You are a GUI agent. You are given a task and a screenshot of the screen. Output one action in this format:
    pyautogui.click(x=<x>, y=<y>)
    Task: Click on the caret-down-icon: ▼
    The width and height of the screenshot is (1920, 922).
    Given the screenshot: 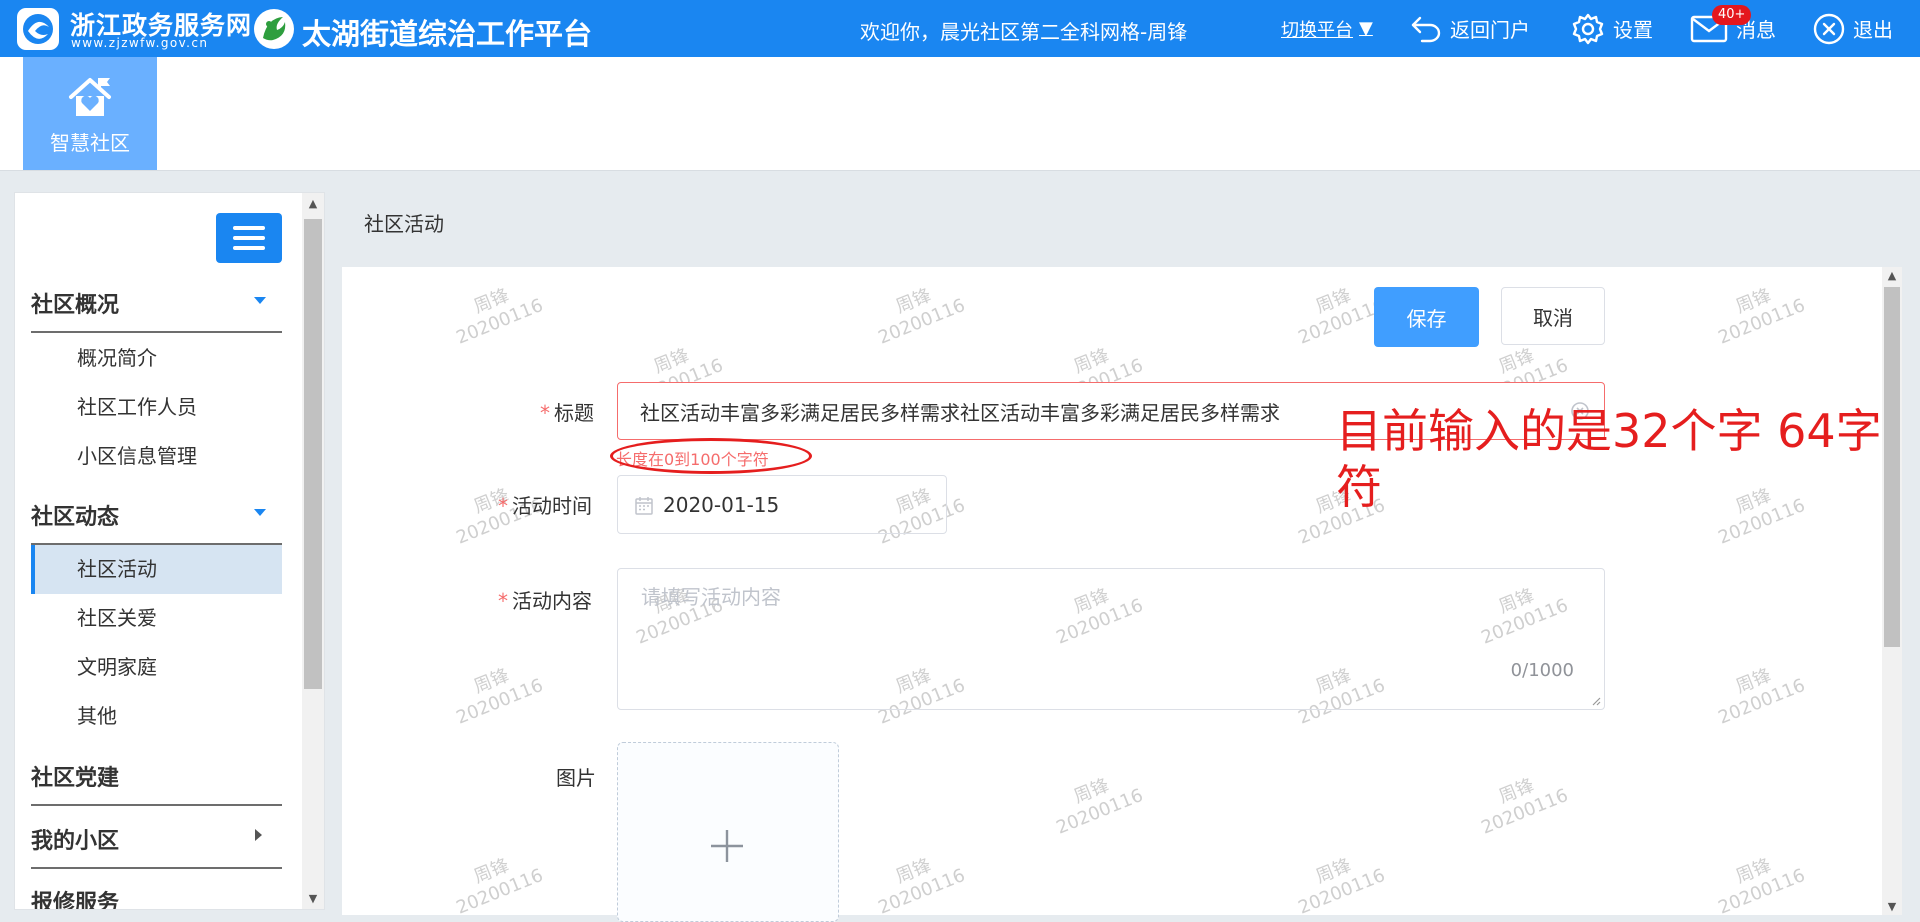 What is the action you would take?
    pyautogui.click(x=1366, y=28)
    